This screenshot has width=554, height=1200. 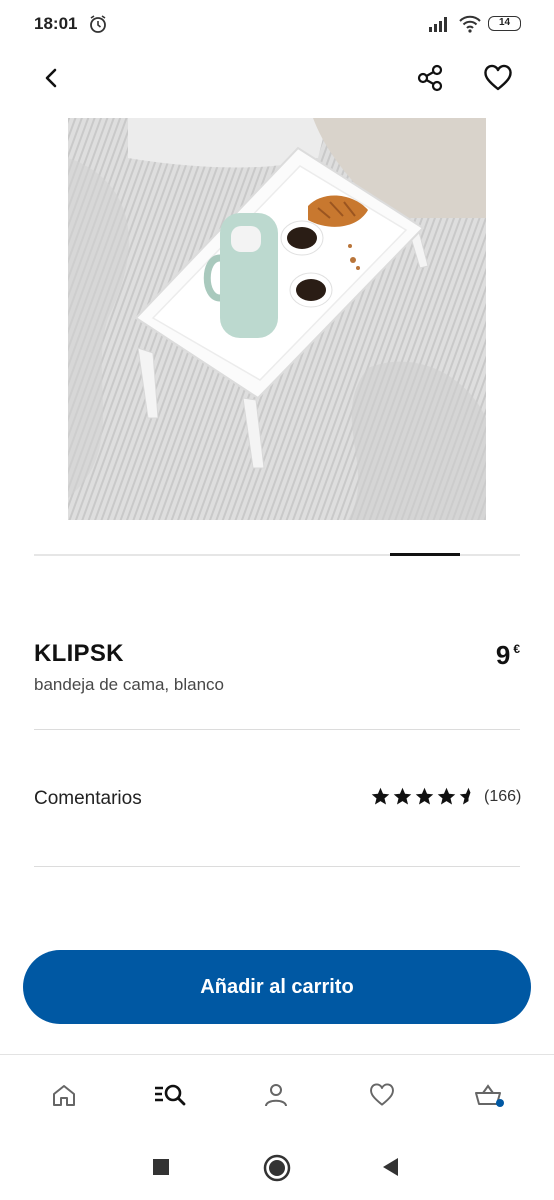 I want to click on recents-icon, so click(x=161, y=1167).